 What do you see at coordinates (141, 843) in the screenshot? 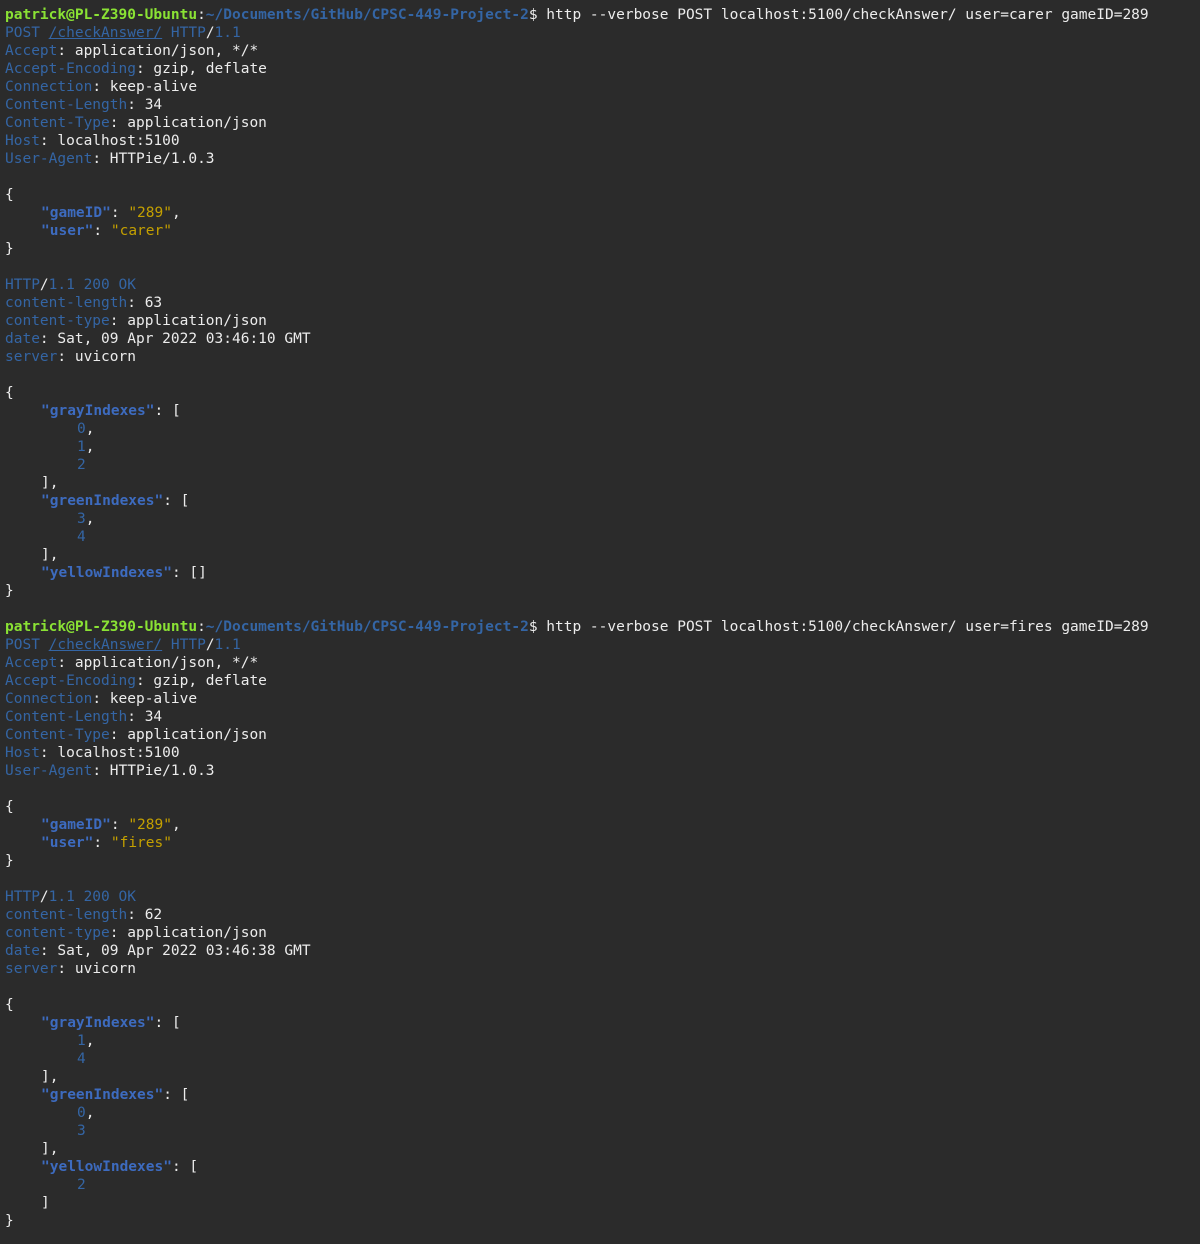
I see `json-string: "fires"` at bounding box center [141, 843].